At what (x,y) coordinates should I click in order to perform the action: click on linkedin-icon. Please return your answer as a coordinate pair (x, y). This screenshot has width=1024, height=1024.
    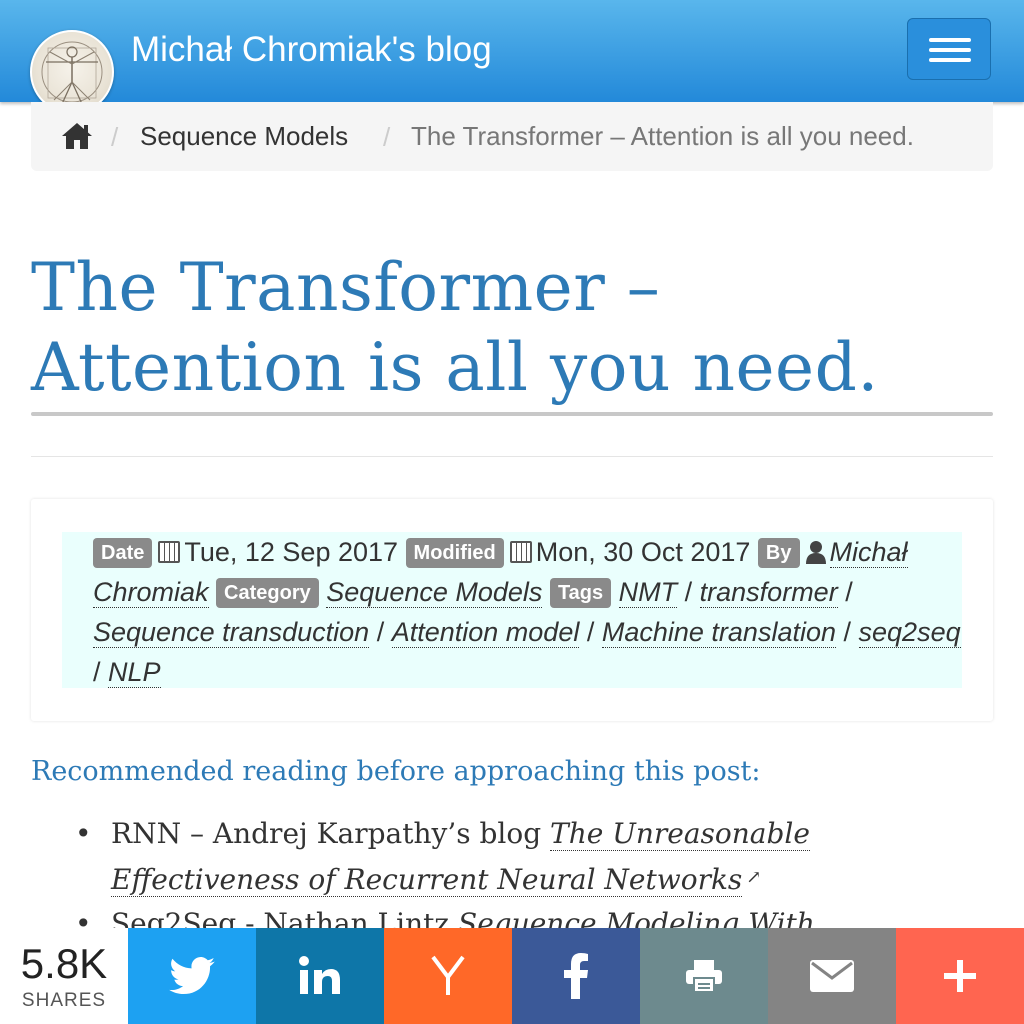
    Looking at the image, I should click on (319, 975).